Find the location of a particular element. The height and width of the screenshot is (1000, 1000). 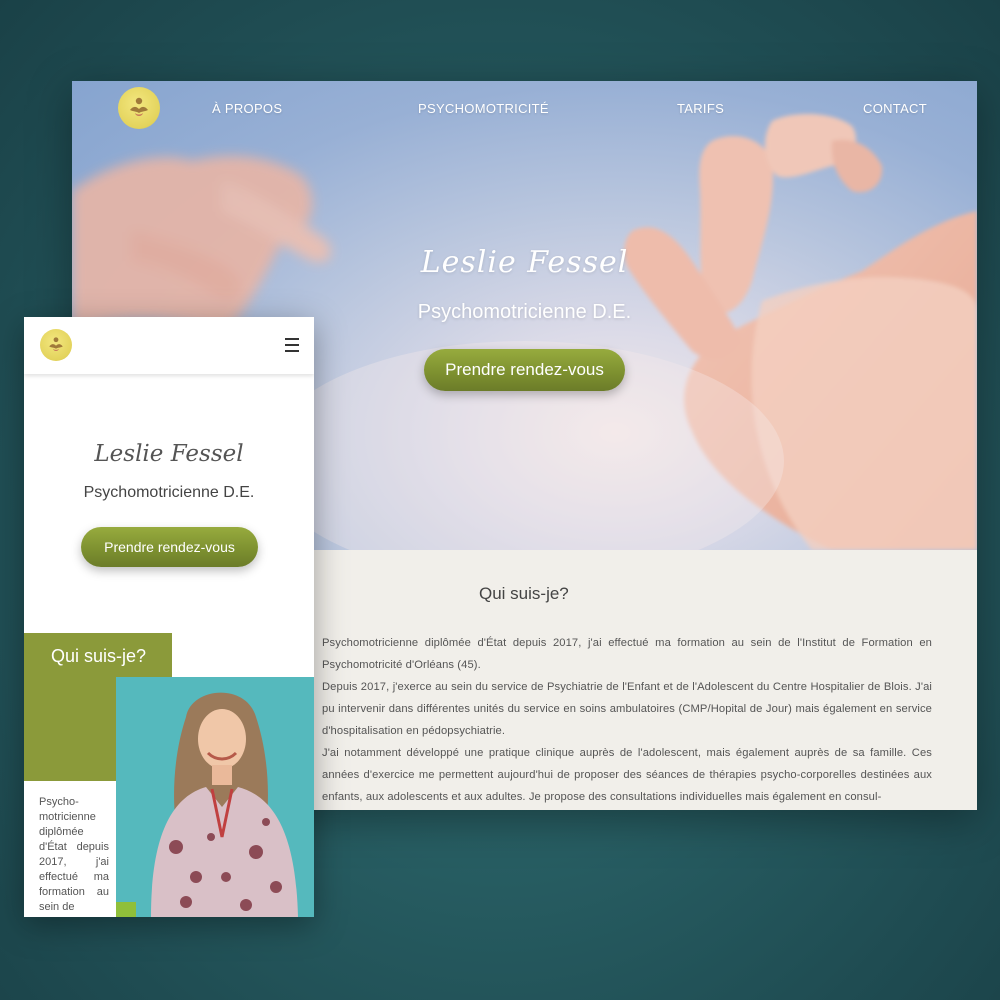

desktop-navbar: À PROPOS PSYCHOMOTRICITÉ TARIFS CONTACT is located at coordinates (524, 111).